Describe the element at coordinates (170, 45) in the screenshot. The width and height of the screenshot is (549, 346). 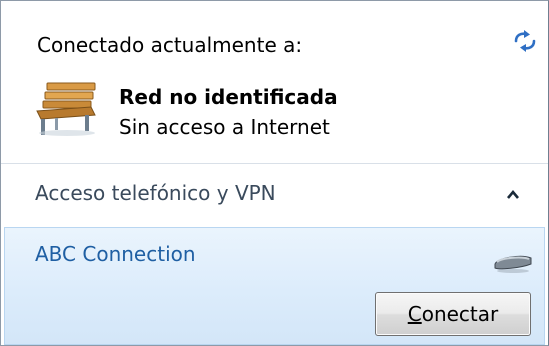
I see `connected-to-label: Conectado actualmente a:` at that location.